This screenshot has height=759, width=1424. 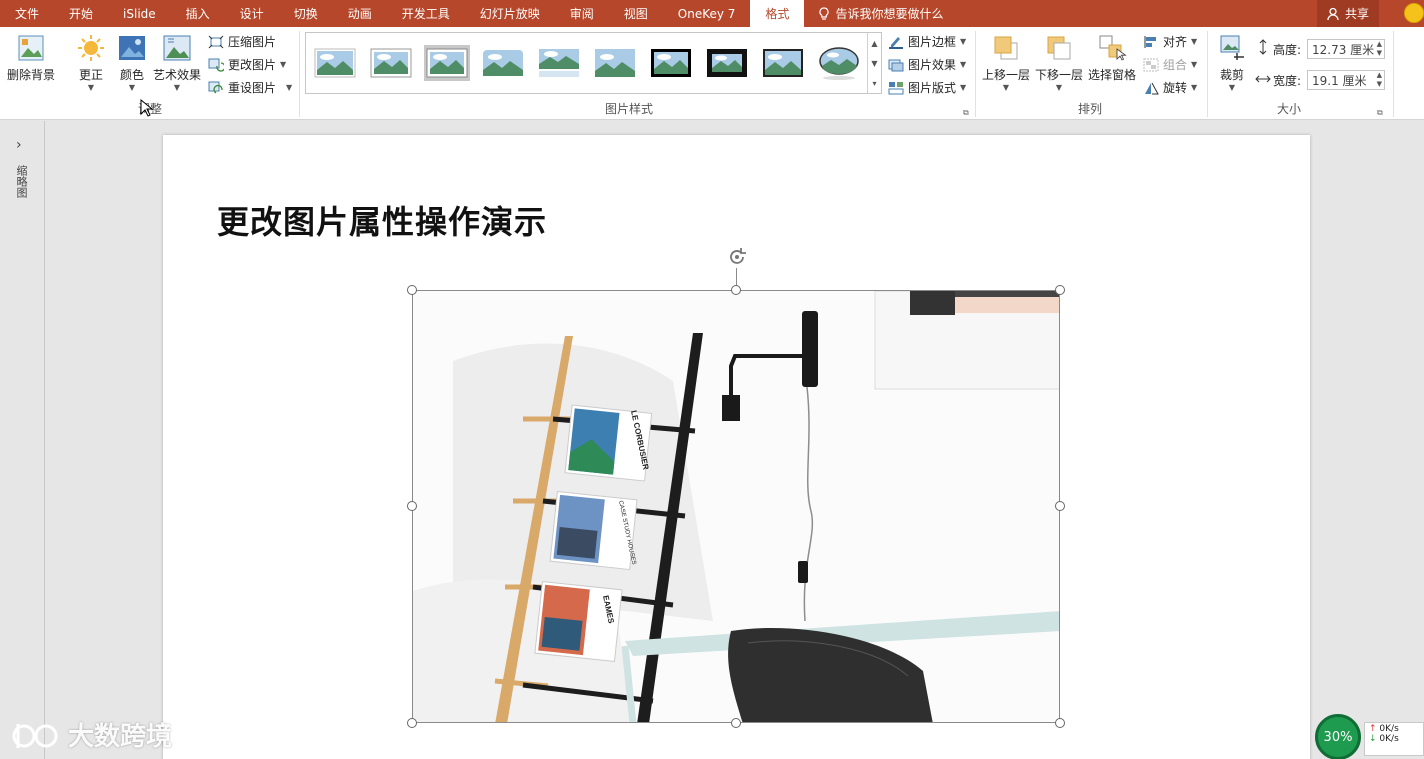 What do you see at coordinates (90, 75) in the screenshot?
I see `corrections-label: 更正` at bounding box center [90, 75].